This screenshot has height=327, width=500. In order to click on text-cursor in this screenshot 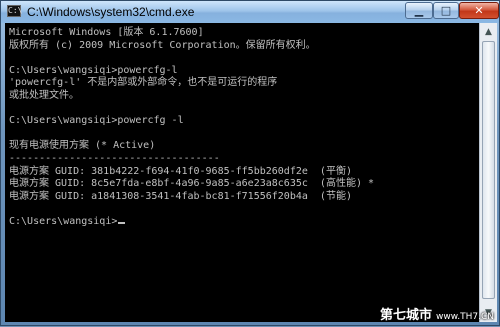, I will do `click(122, 223)`.